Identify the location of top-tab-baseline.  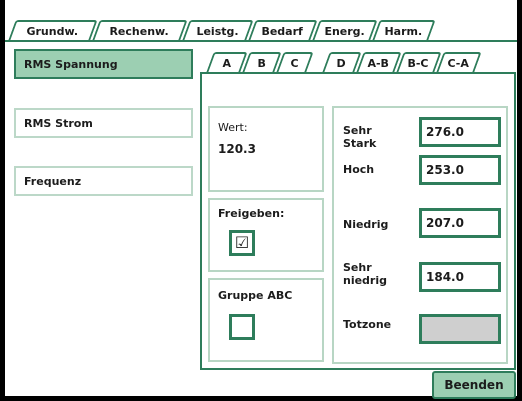
(261, 41).